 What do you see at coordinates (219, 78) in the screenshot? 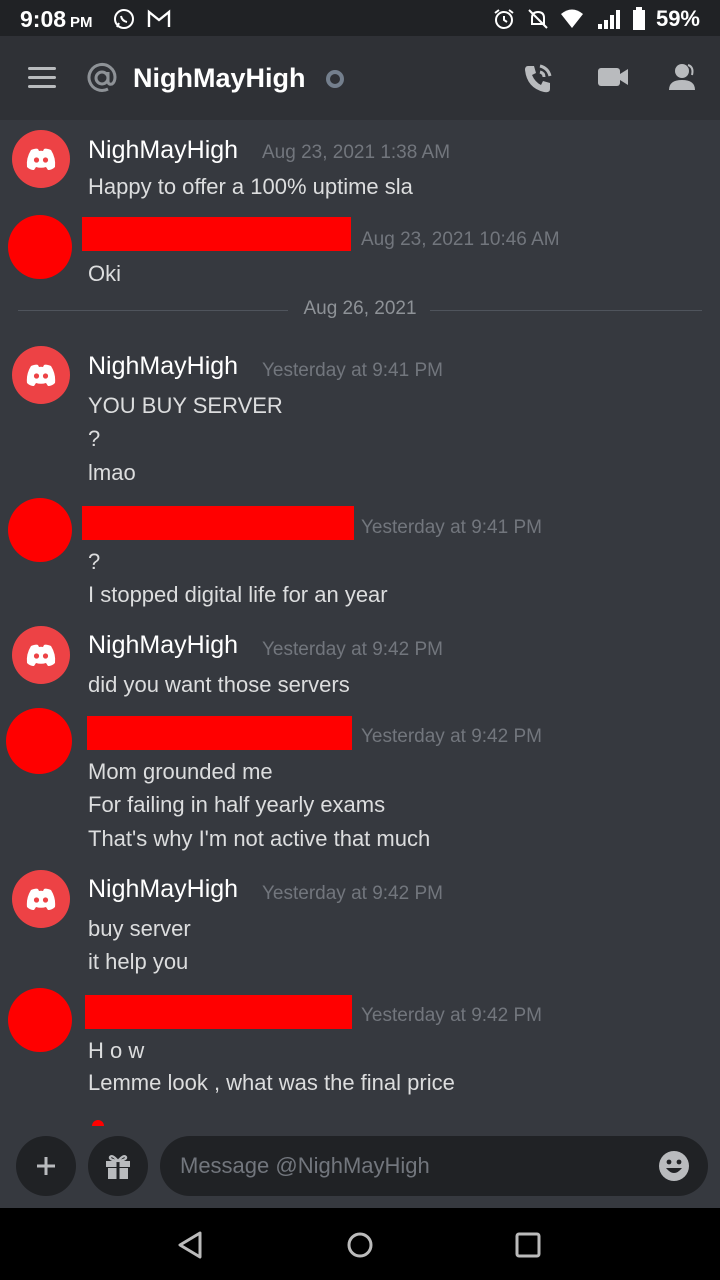
I see `channel-title: NighMayHigh` at bounding box center [219, 78].